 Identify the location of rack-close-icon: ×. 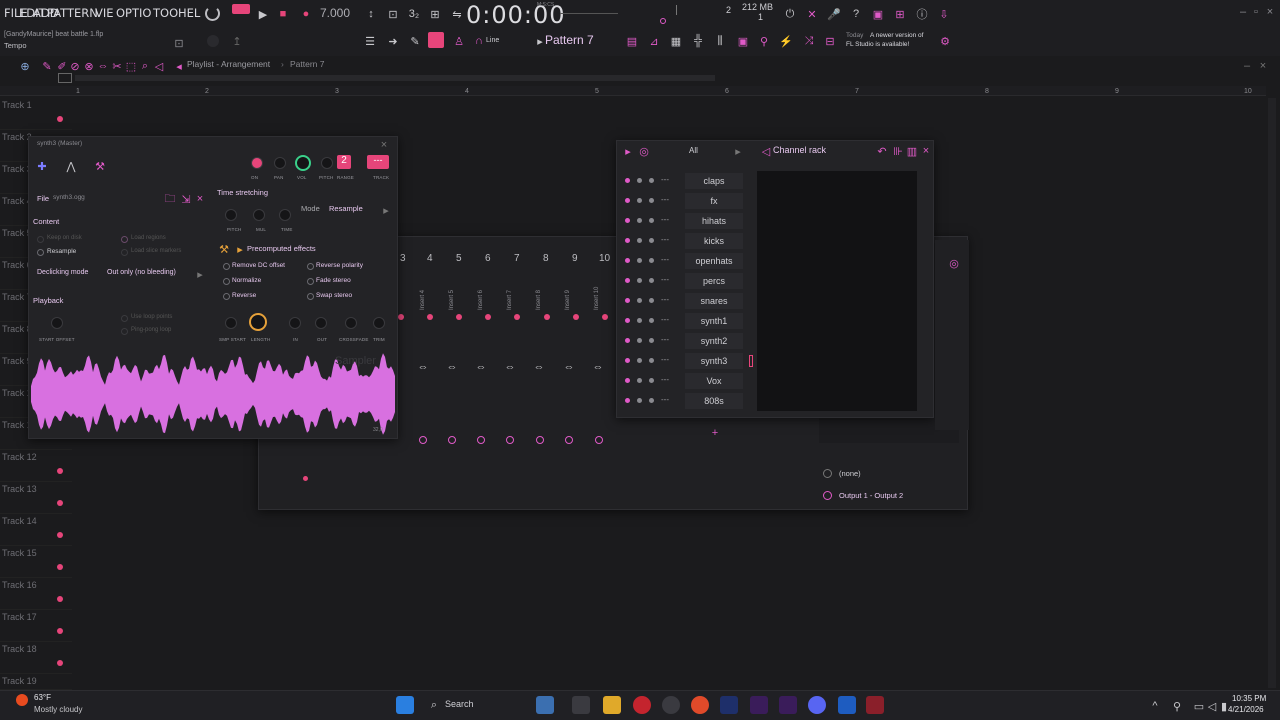
(926, 151).